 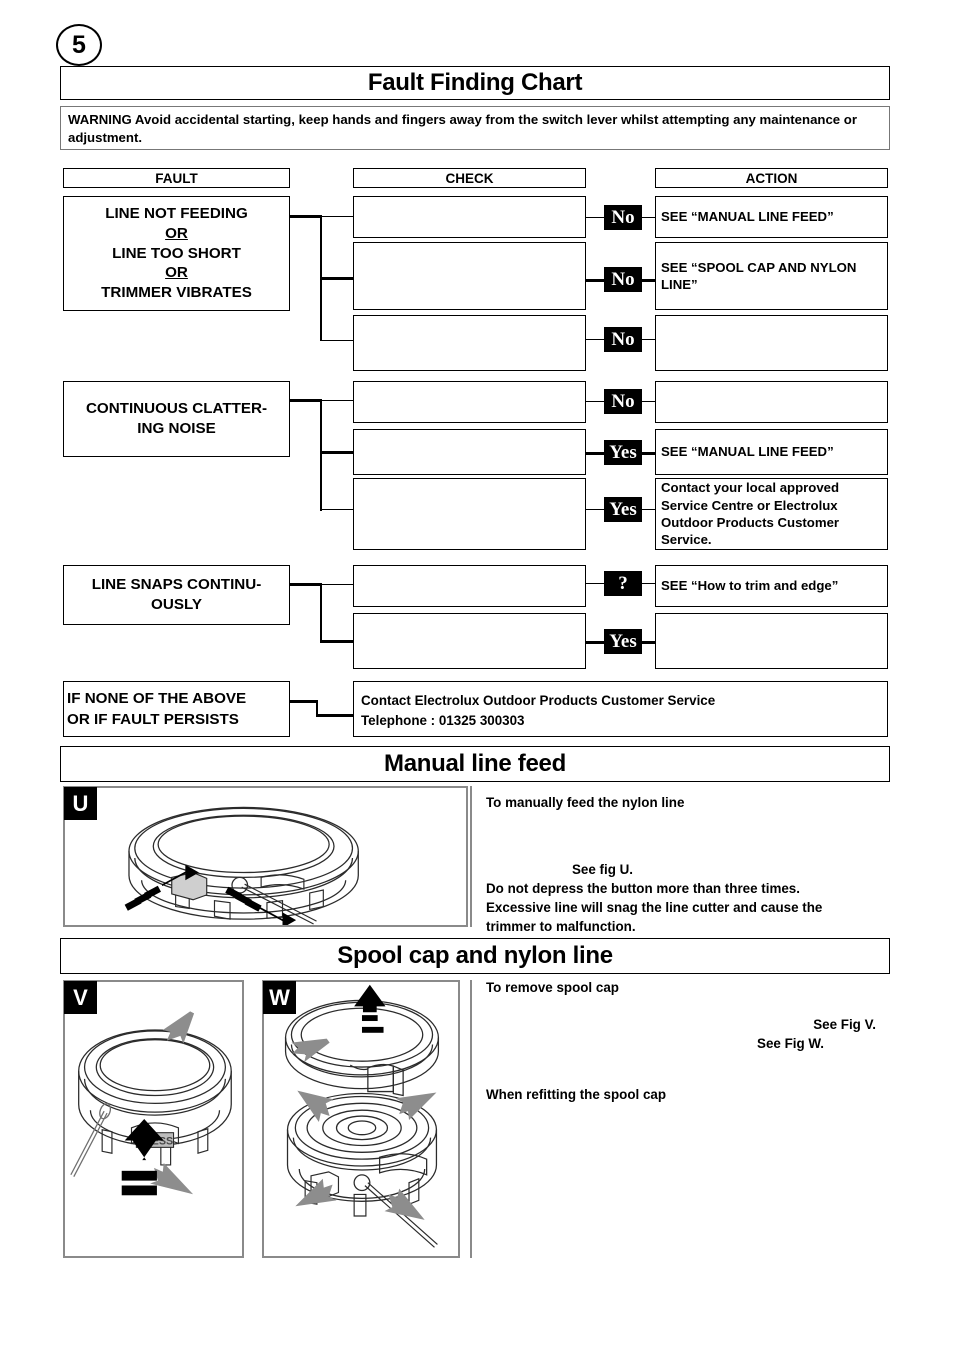 I want to click on decision-badge-label: ?, so click(x=623, y=583).